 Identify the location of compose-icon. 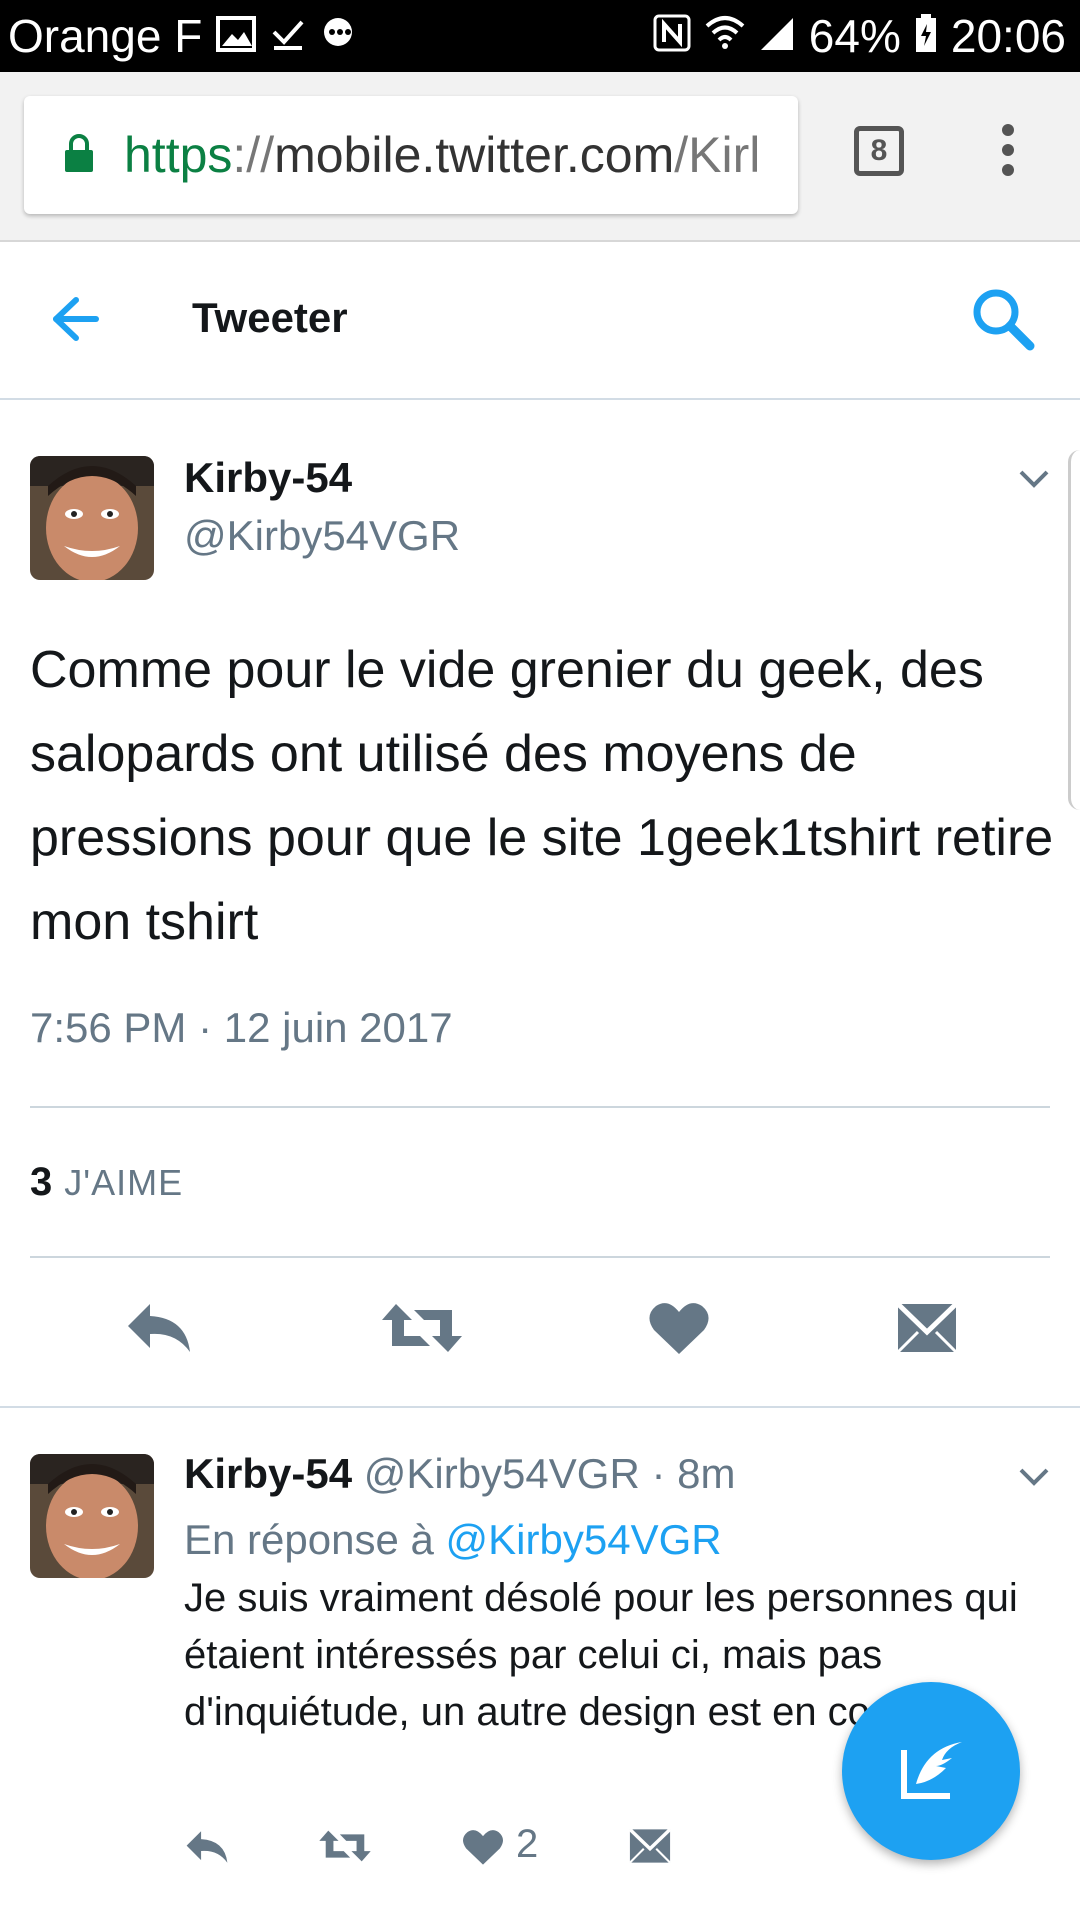
(931, 1771).